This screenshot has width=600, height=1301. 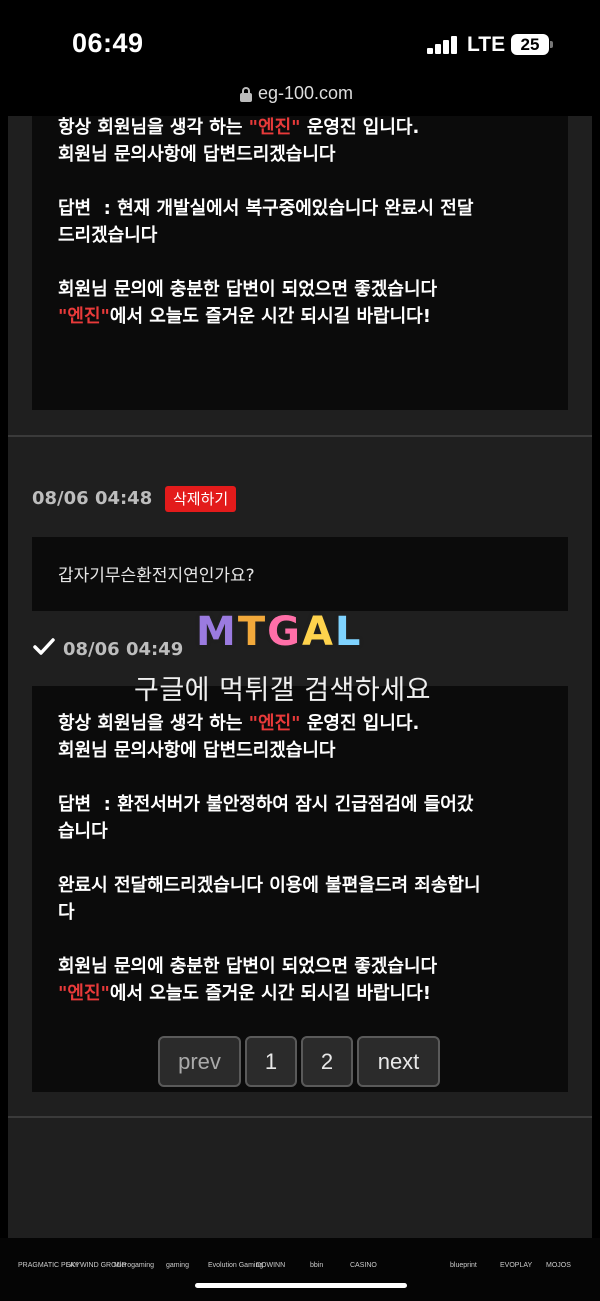 What do you see at coordinates (301, 1285) in the screenshot?
I see `home-indicator` at bounding box center [301, 1285].